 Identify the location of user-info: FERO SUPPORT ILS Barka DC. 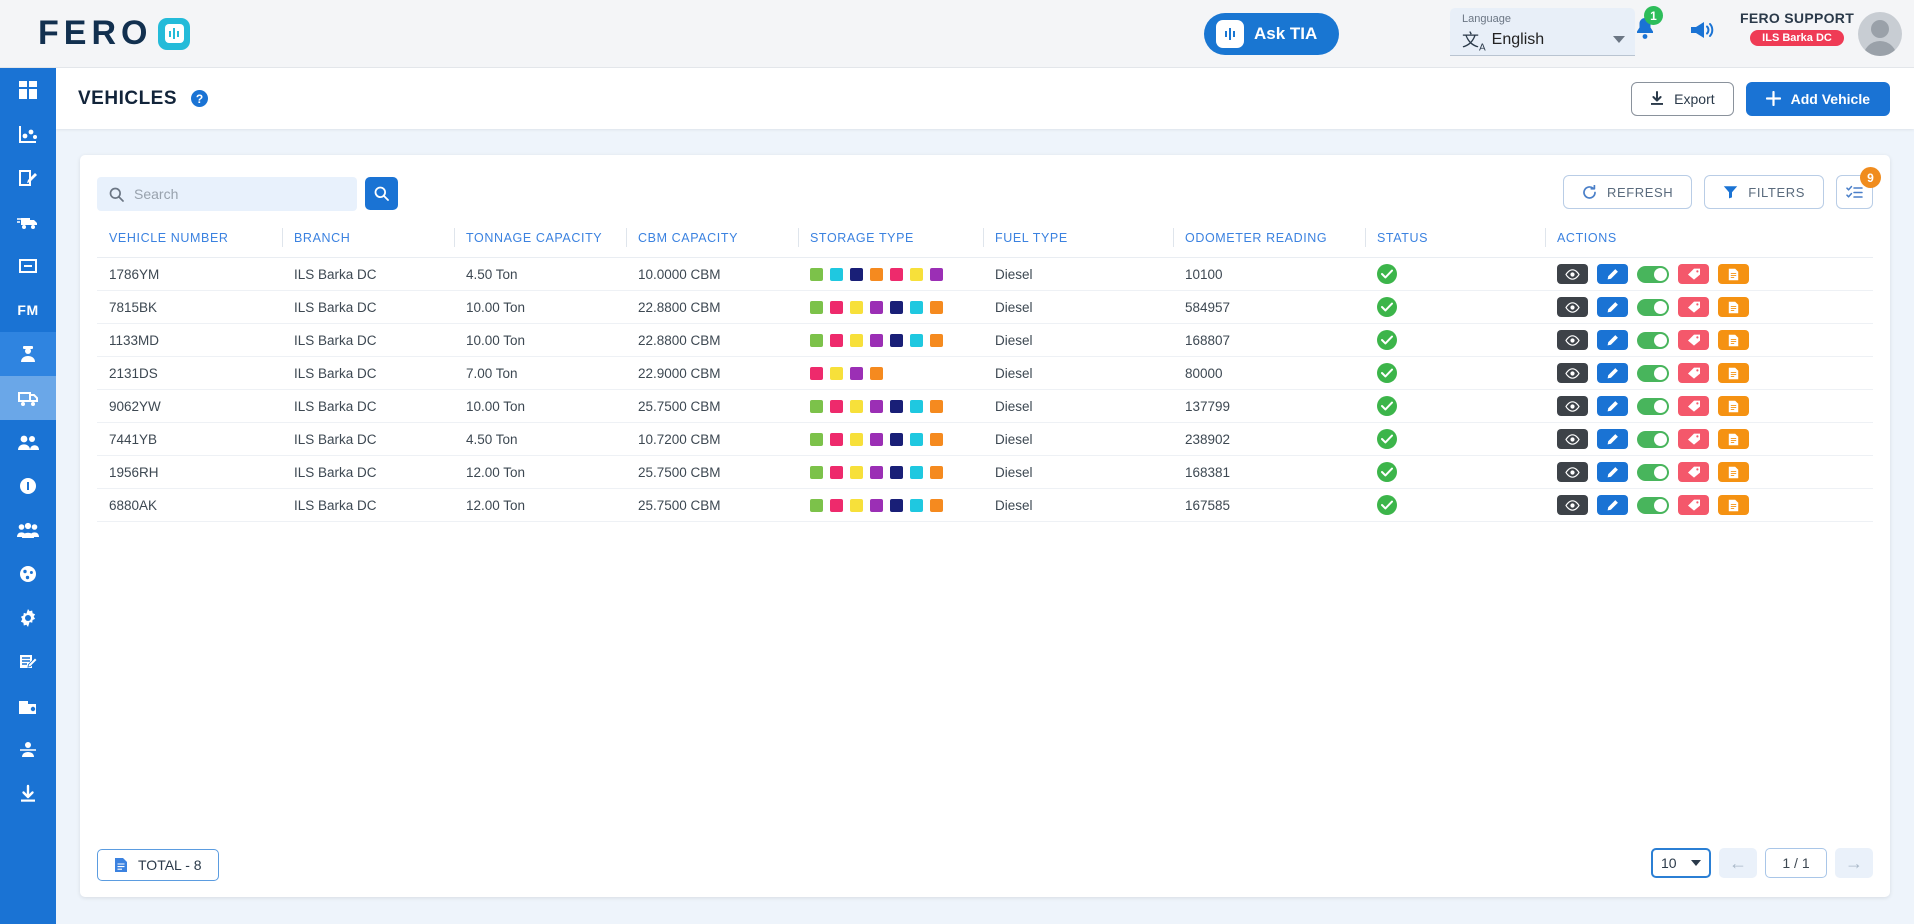
(1797, 28).